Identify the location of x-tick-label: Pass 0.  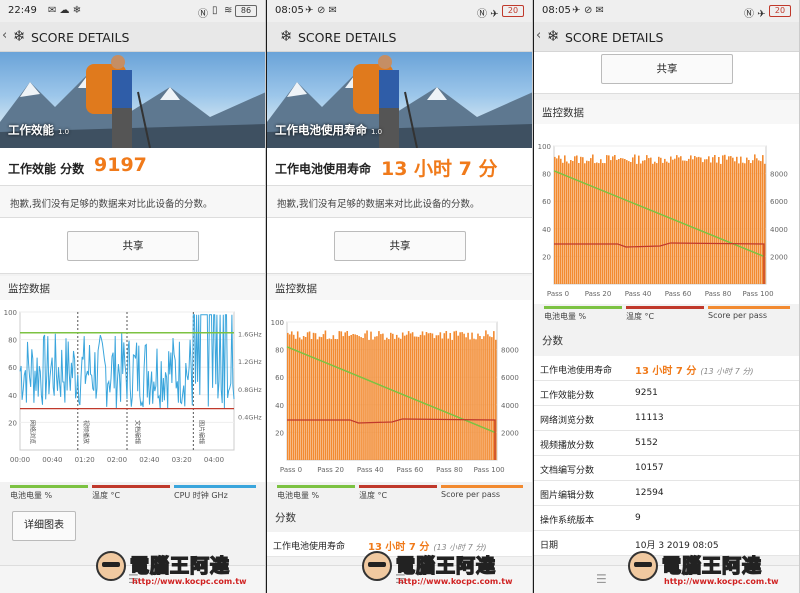
(291, 470).